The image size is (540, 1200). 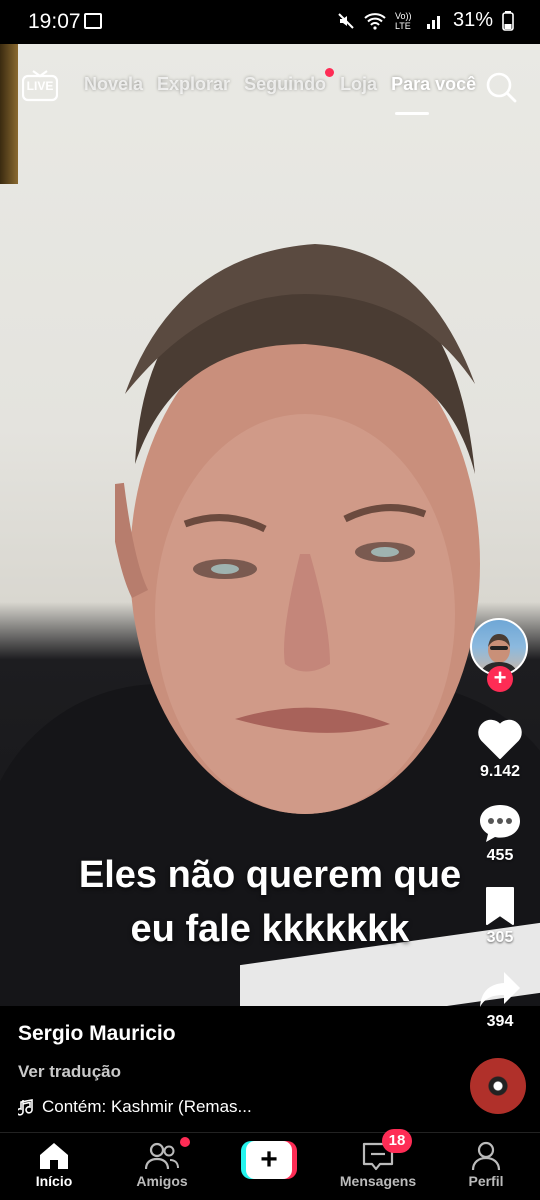 What do you see at coordinates (433, 84) in the screenshot?
I see `tab-para-voce: Para você` at bounding box center [433, 84].